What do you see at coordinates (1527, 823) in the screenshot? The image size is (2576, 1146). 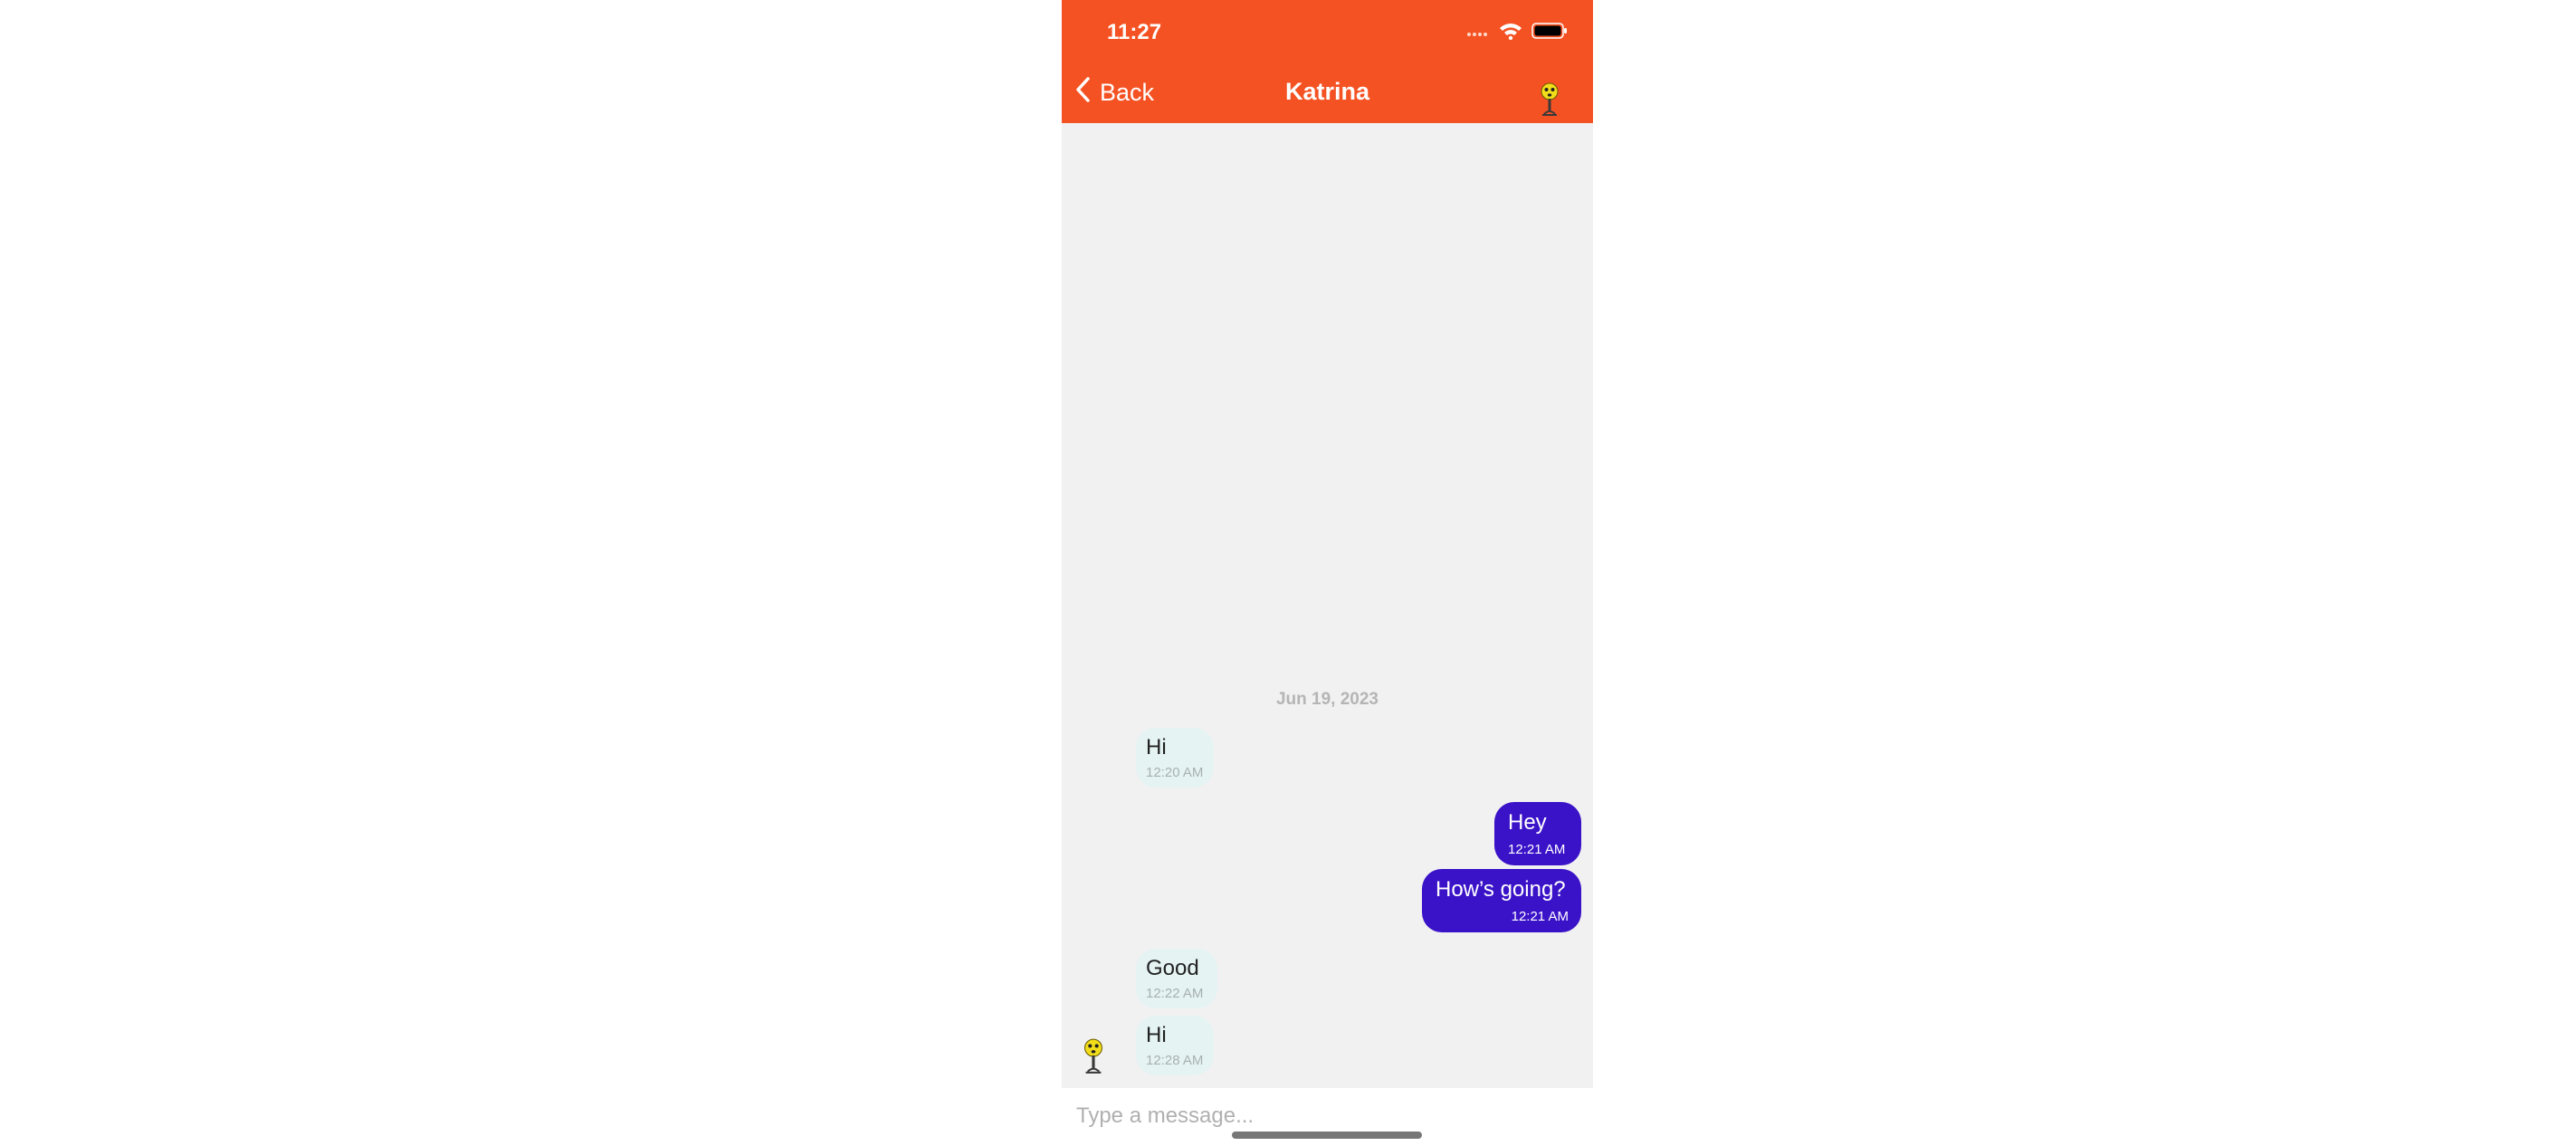 I see `message-text: Hey` at bounding box center [1527, 823].